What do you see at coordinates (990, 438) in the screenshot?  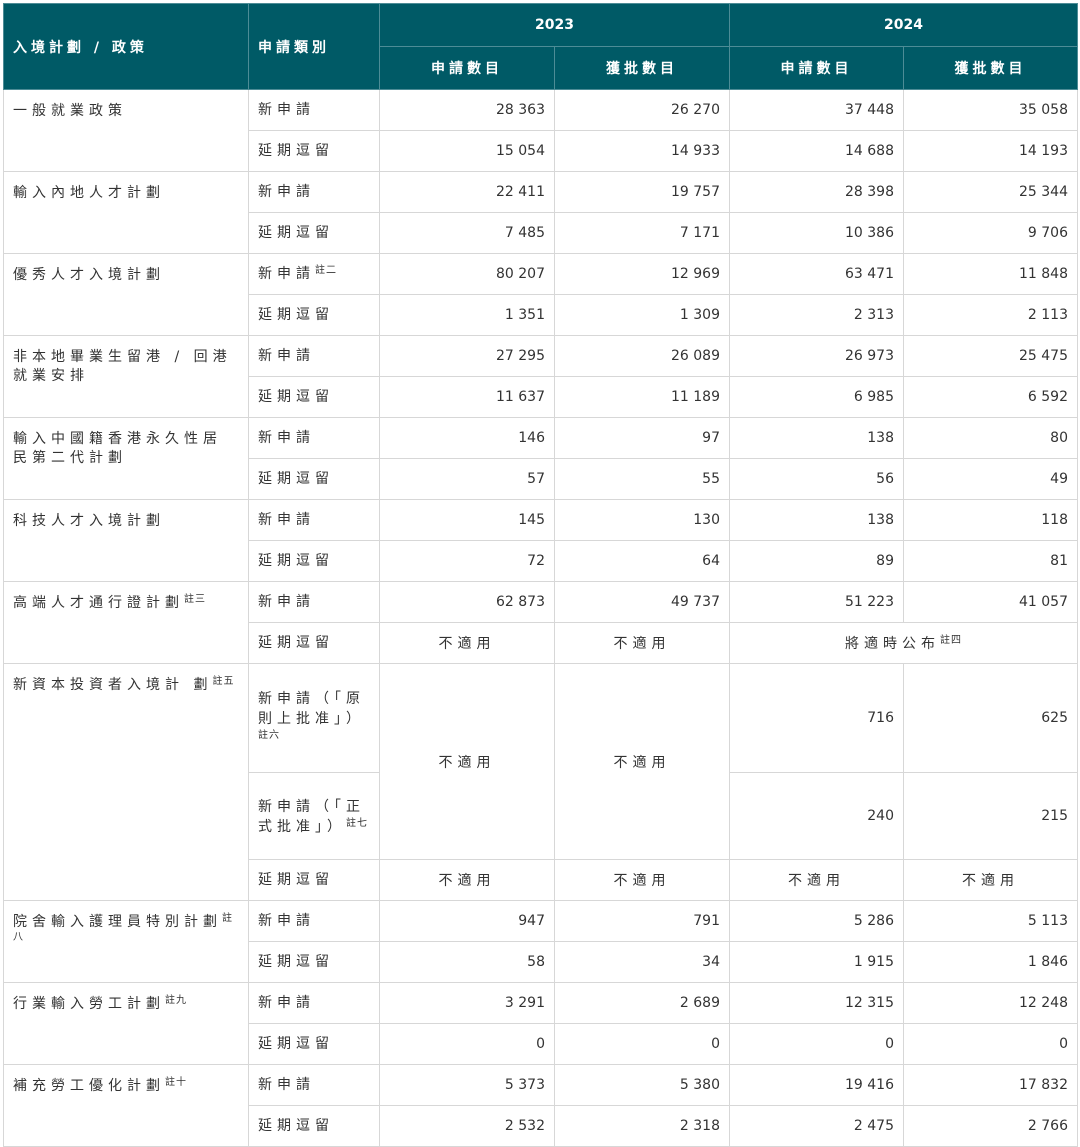 I see `value-cell: 80` at bounding box center [990, 438].